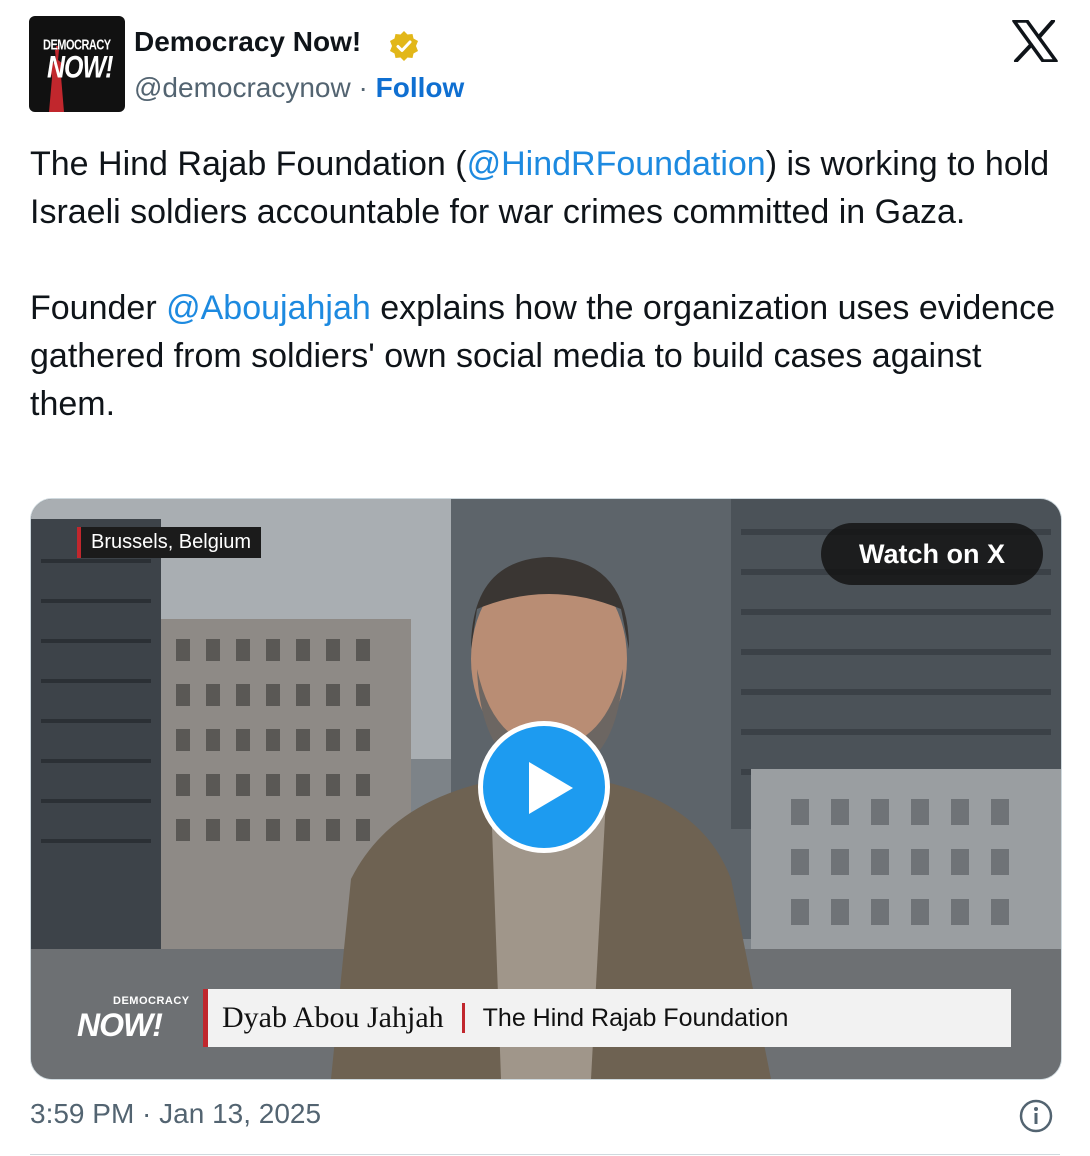  I want to click on handle-row: @democracynow · Follow, so click(299, 88).